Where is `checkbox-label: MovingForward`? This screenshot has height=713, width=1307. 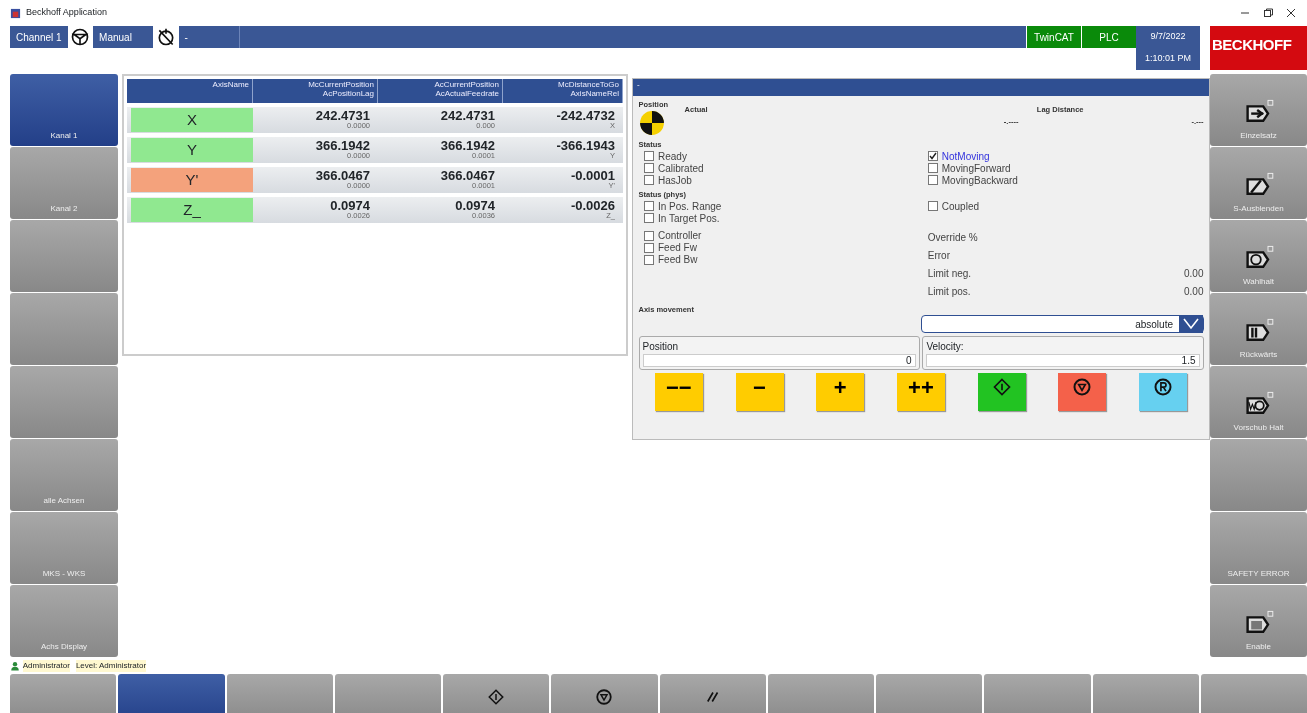
checkbox-label: MovingForward is located at coordinates (976, 169).